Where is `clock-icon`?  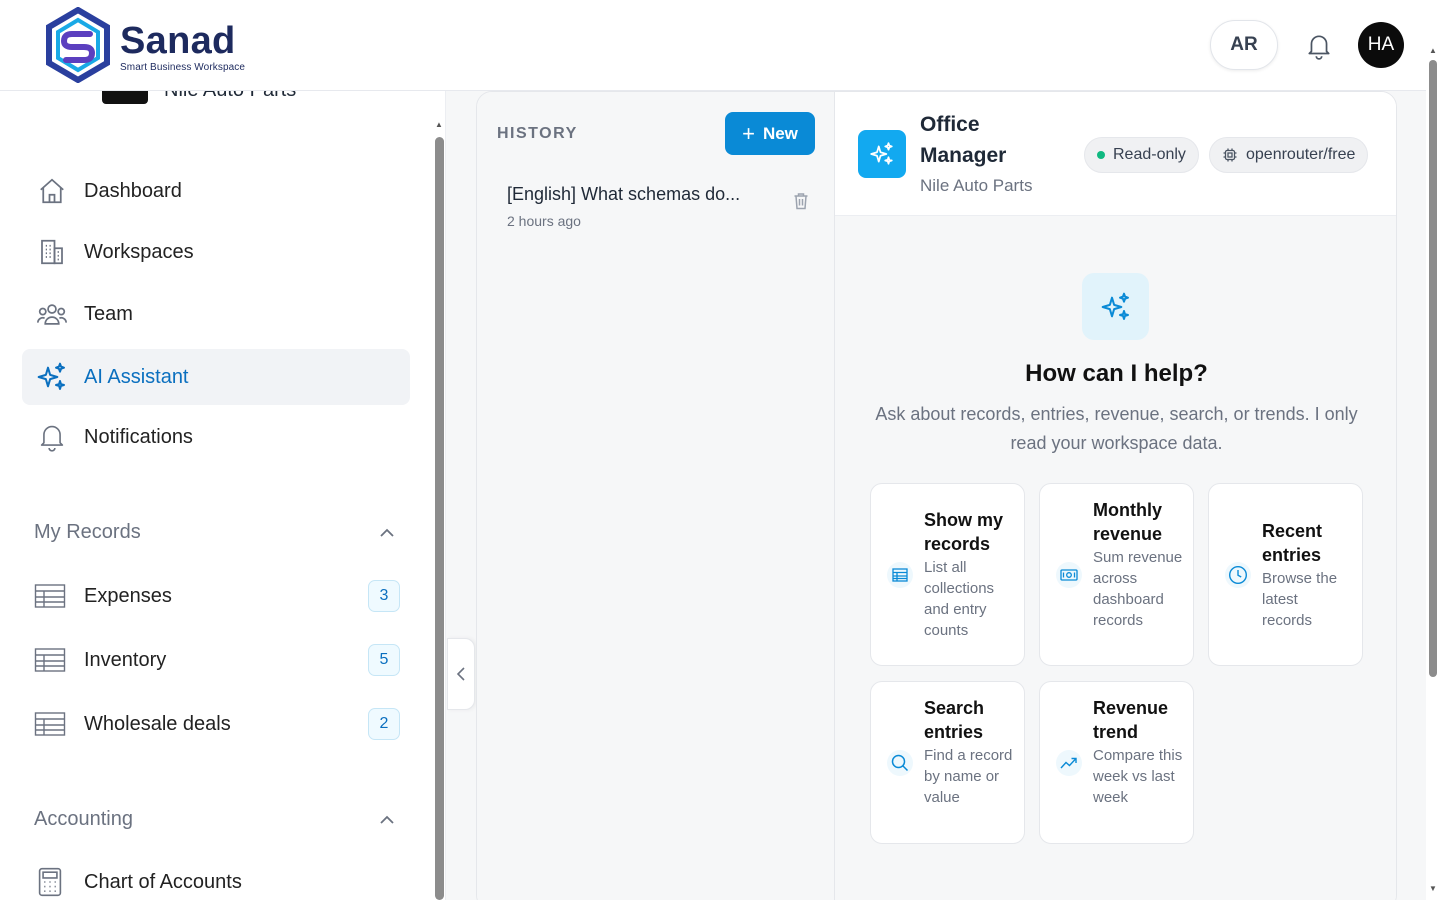
clock-icon is located at coordinates (1238, 575).